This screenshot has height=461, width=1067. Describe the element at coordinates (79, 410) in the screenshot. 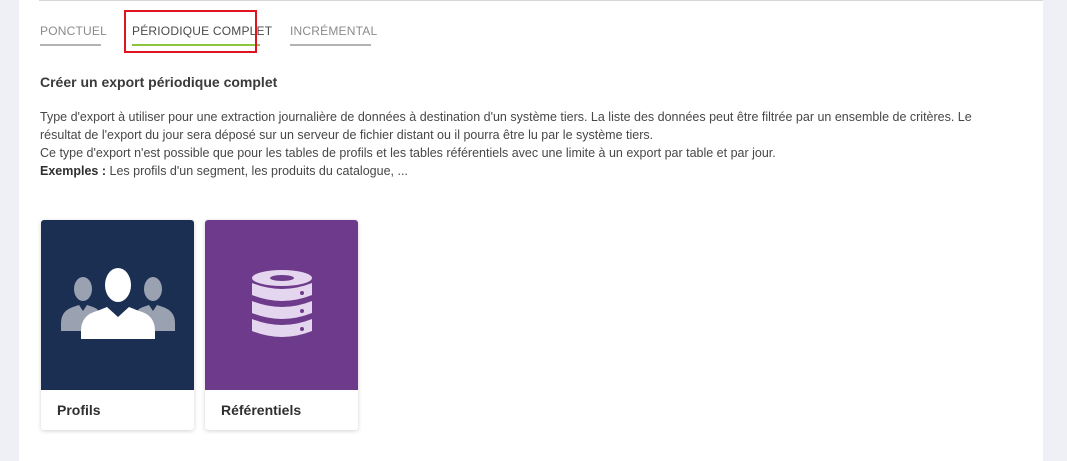

I see `card-profils-label: Profils` at that location.